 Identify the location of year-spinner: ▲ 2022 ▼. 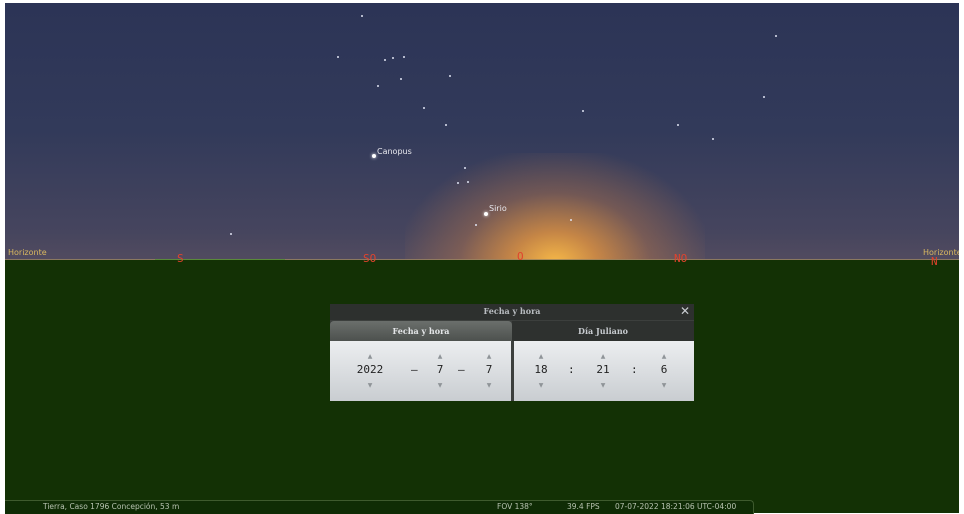
(370, 371).